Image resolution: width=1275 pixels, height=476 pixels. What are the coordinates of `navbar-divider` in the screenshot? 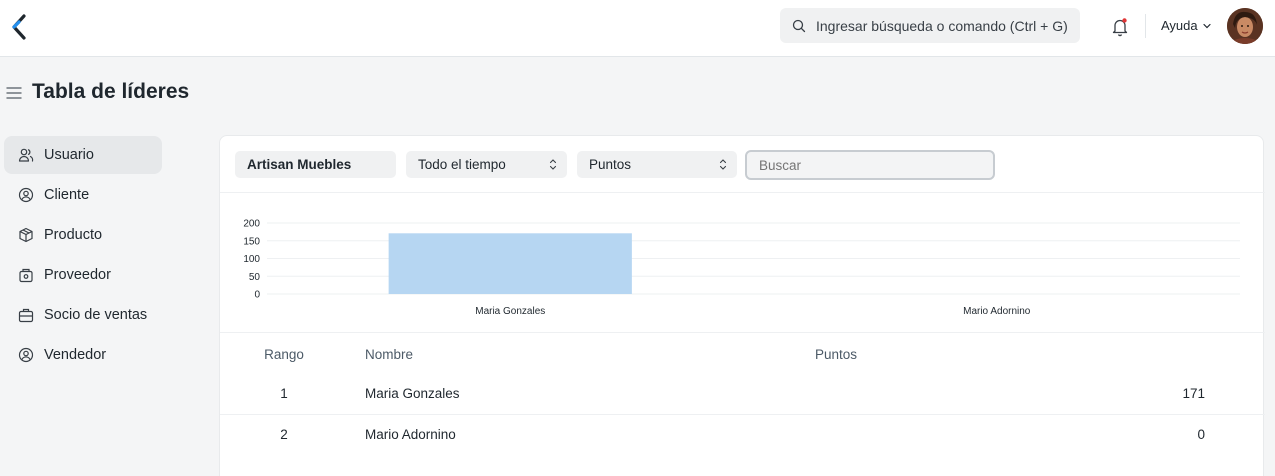 It's located at (1145, 26).